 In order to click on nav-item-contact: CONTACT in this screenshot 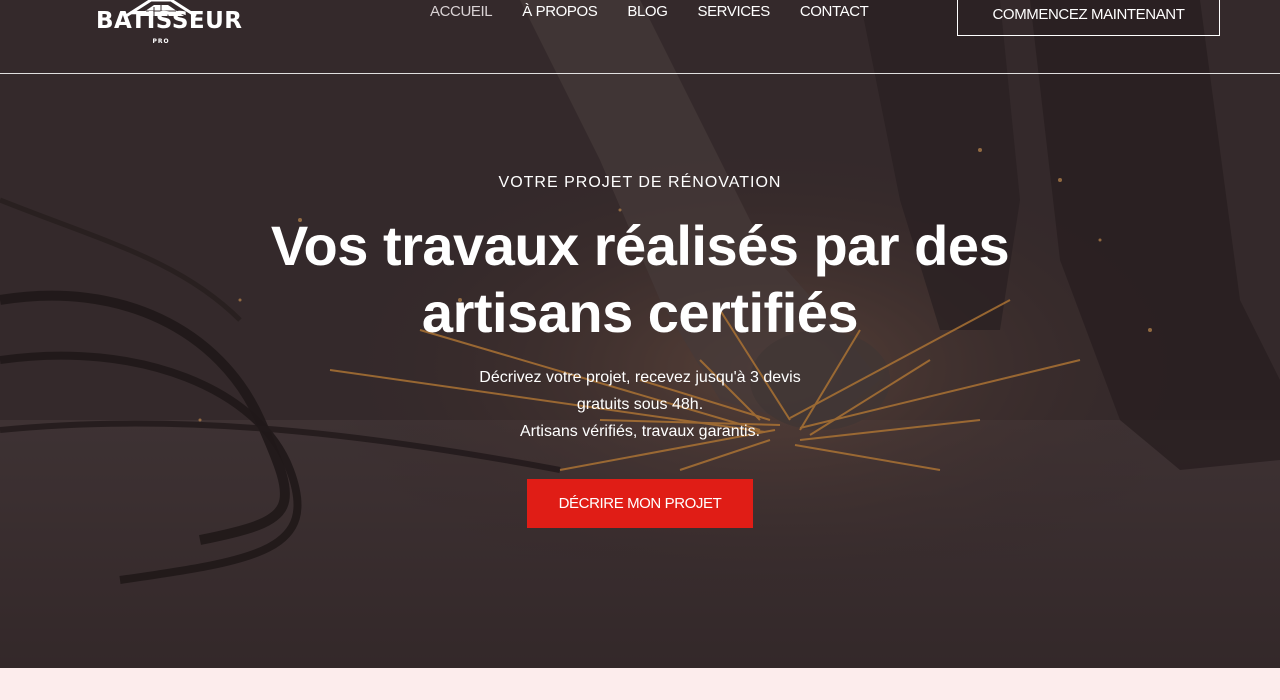, I will do `click(834, 13)`.